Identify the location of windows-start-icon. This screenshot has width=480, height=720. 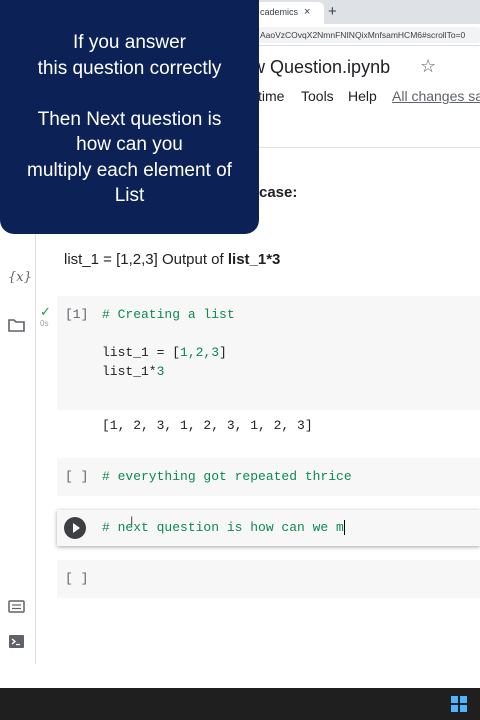
(459, 704).